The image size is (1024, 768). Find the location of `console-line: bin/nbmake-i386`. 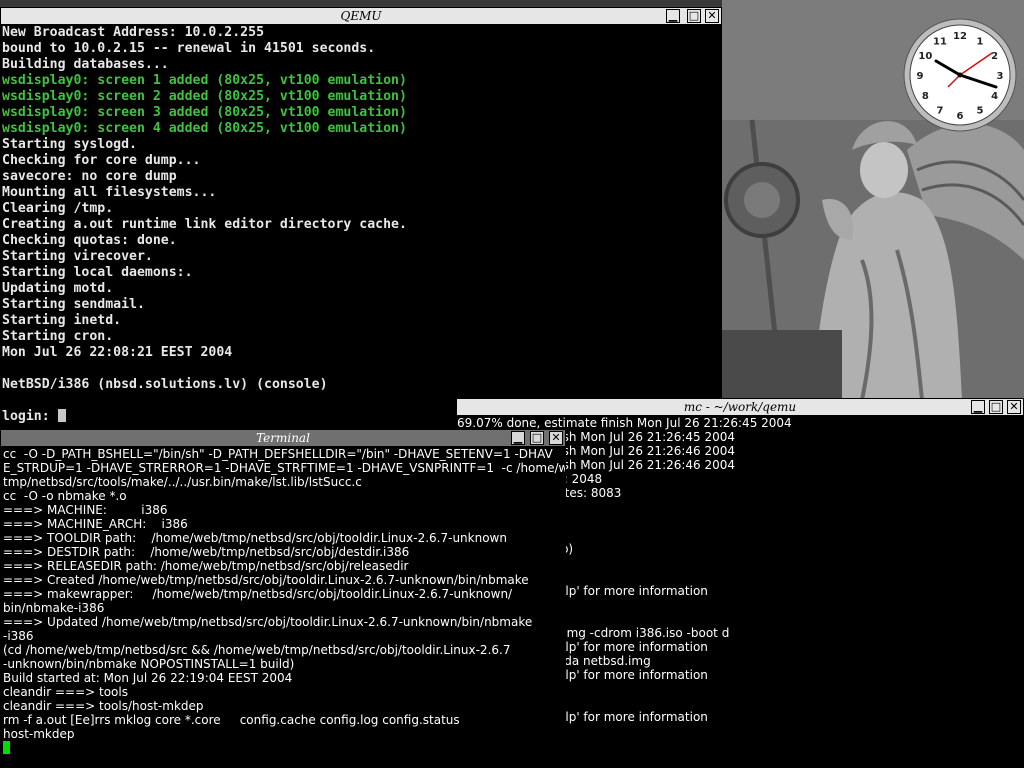

console-line: bin/nbmake-i386 is located at coordinates (54, 608).